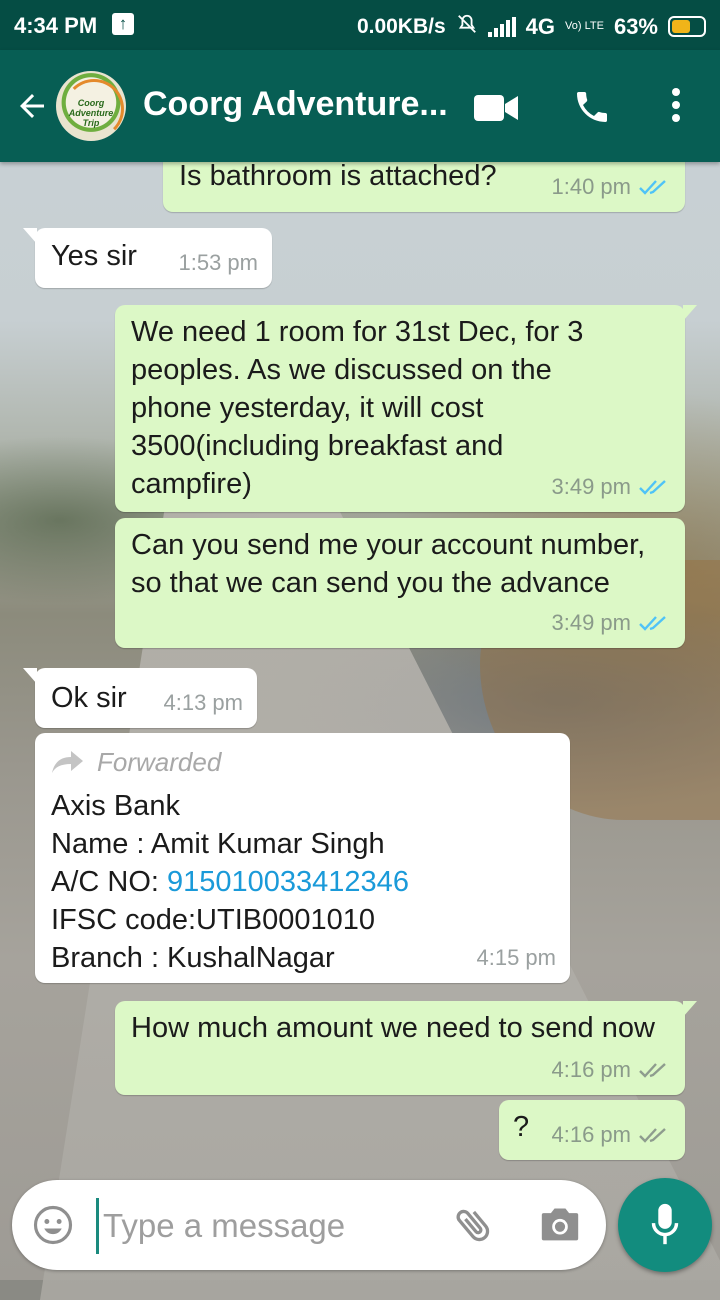  What do you see at coordinates (401, 26) in the screenshot?
I see `net-speed: 0.00KB/s` at bounding box center [401, 26].